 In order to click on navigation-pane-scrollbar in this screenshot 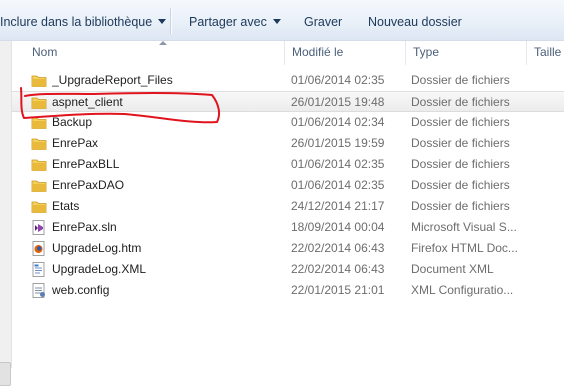, I will do `click(6, 213)`.